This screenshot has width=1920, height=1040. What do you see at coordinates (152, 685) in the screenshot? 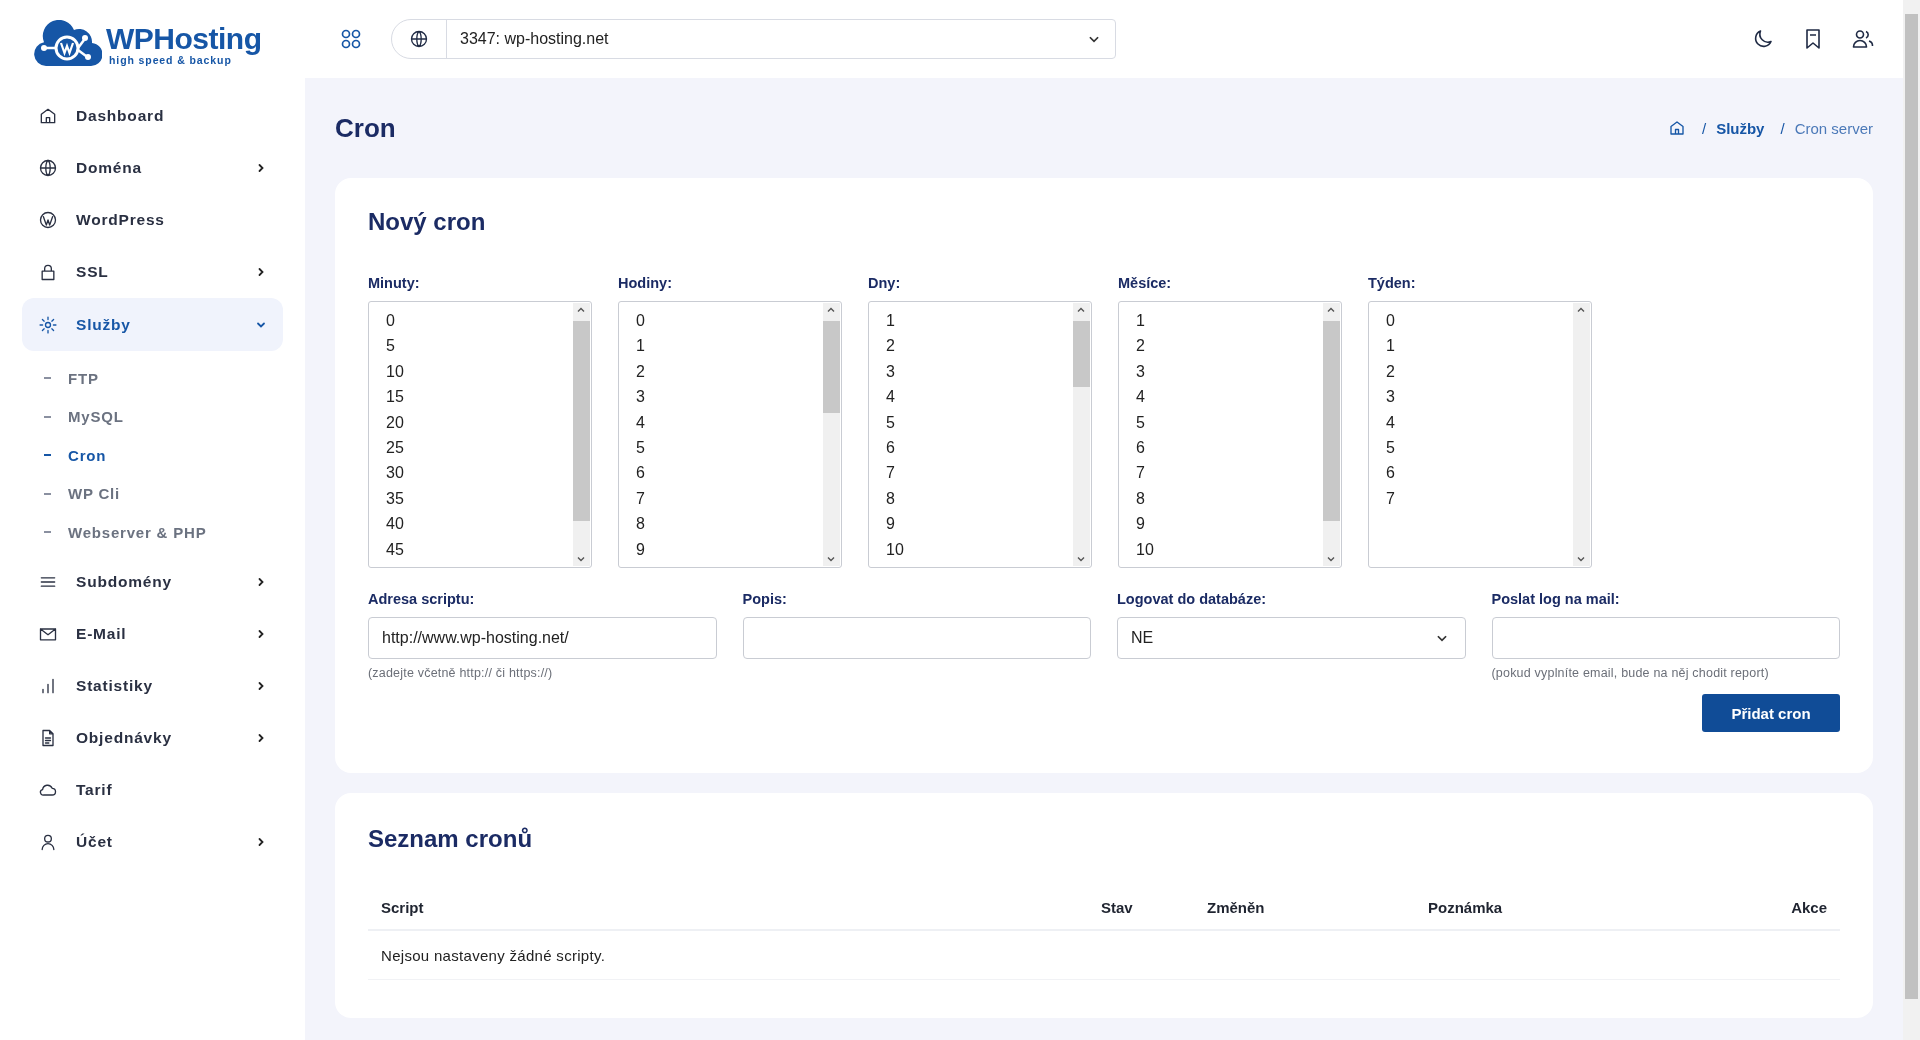
I see `sidebar-item: Statistiky` at bounding box center [152, 685].